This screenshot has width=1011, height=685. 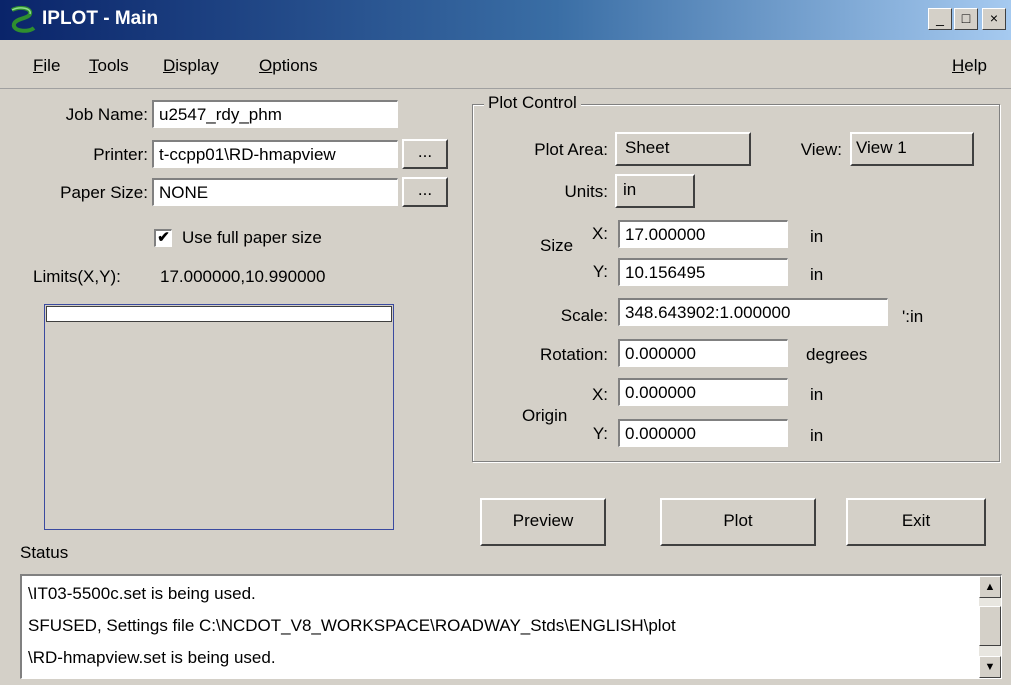 I want to click on plot-area-label: Plot Area:, so click(x=571, y=149).